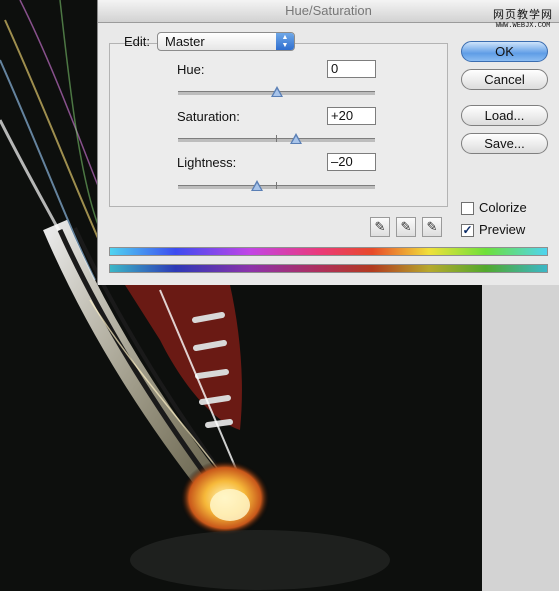 This screenshot has height=591, width=559. I want to click on watermark-line2: WWW.WEBJX.COM, so click(523, 26).